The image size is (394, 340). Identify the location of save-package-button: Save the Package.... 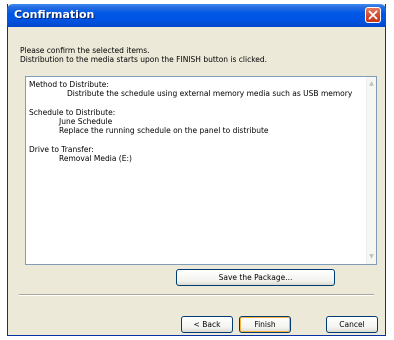
(255, 277).